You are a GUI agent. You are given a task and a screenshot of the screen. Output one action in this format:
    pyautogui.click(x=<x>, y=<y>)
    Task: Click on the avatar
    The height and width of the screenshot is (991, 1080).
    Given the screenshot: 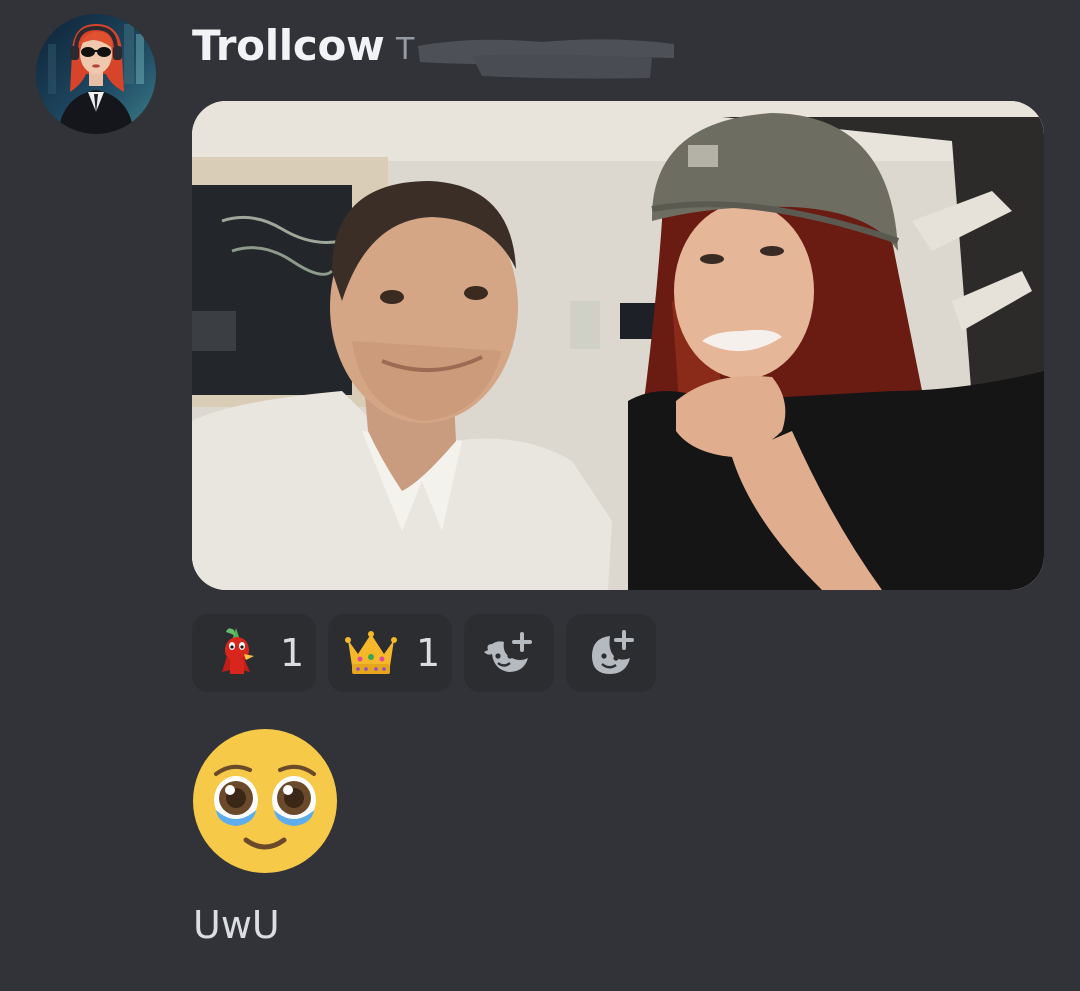 What is the action you would take?
    pyautogui.click(x=96, y=74)
    